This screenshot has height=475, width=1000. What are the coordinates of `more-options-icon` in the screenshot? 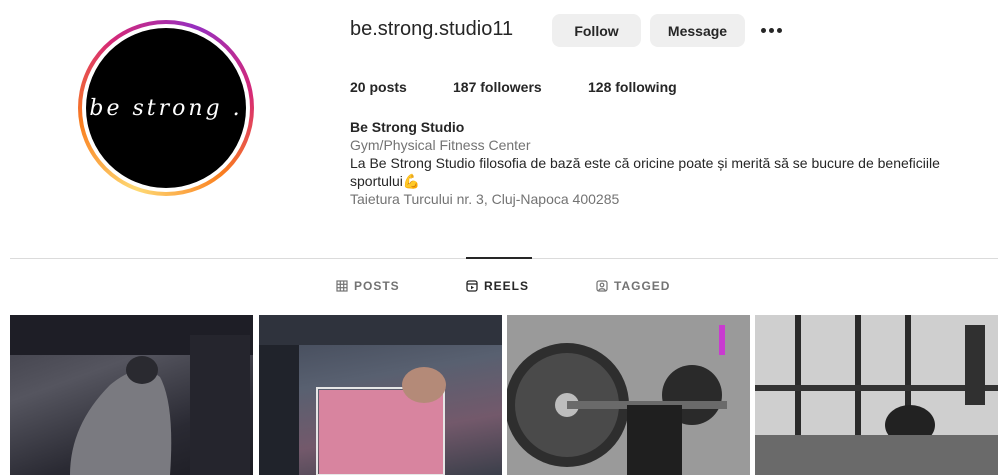 It's located at (771, 30).